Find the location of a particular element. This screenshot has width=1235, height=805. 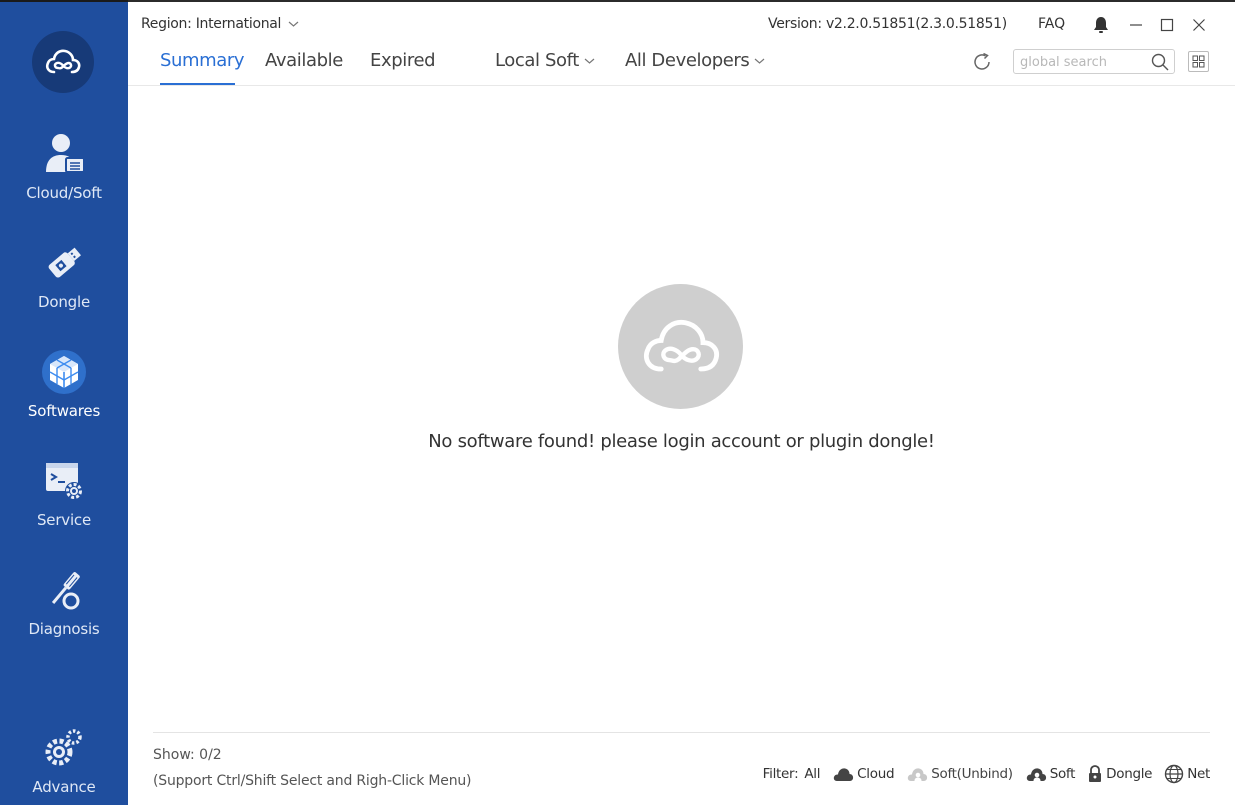

filter-cloud: Cloud is located at coordinates (863, 774).